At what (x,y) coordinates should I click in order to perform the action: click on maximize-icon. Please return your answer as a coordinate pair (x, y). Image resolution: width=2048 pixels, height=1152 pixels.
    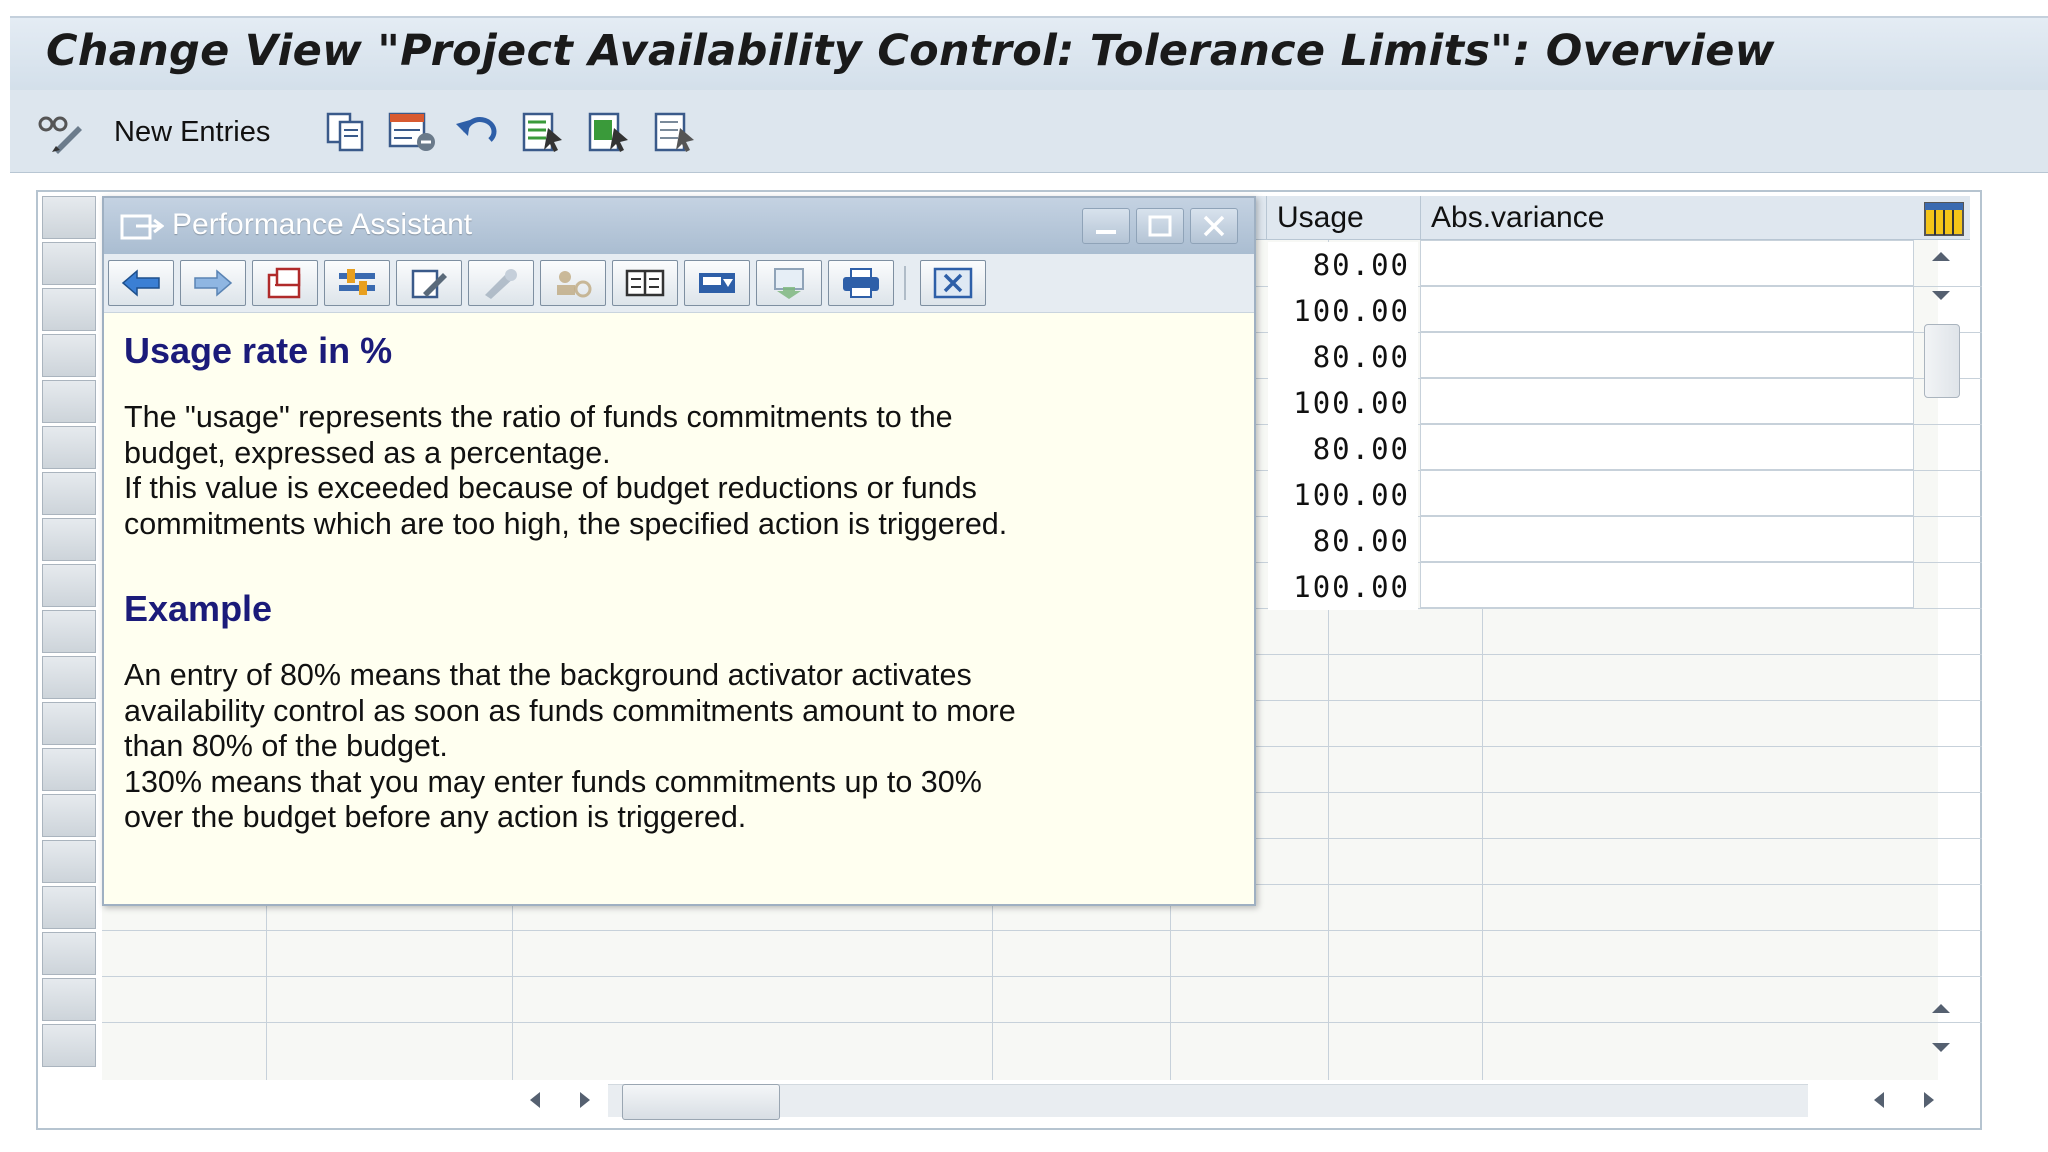
    Looking at the image, I should click on (1160, 226).